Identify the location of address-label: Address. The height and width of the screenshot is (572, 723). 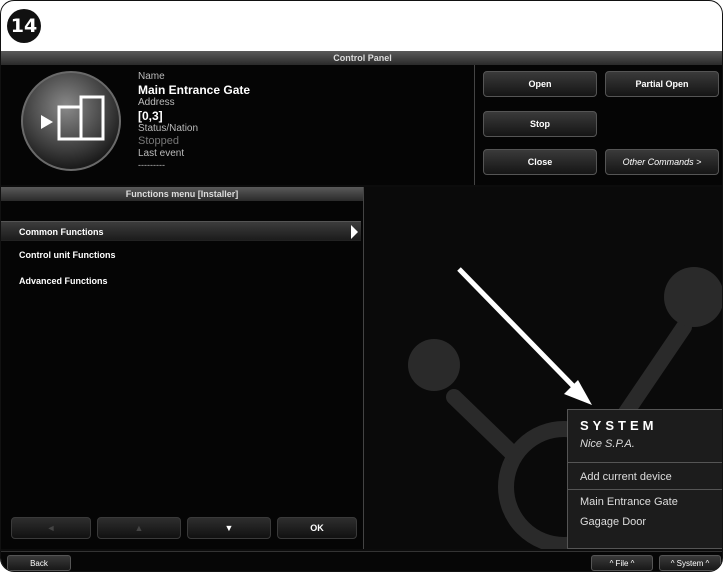
(156, 102).